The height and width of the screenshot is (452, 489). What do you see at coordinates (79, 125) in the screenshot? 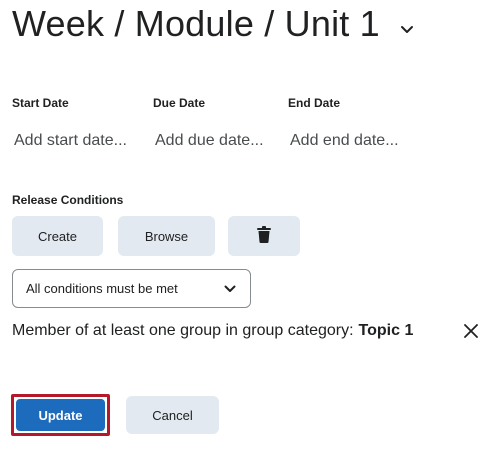
I see `start-date-group: Start Date` at bounding box center [79, 125].